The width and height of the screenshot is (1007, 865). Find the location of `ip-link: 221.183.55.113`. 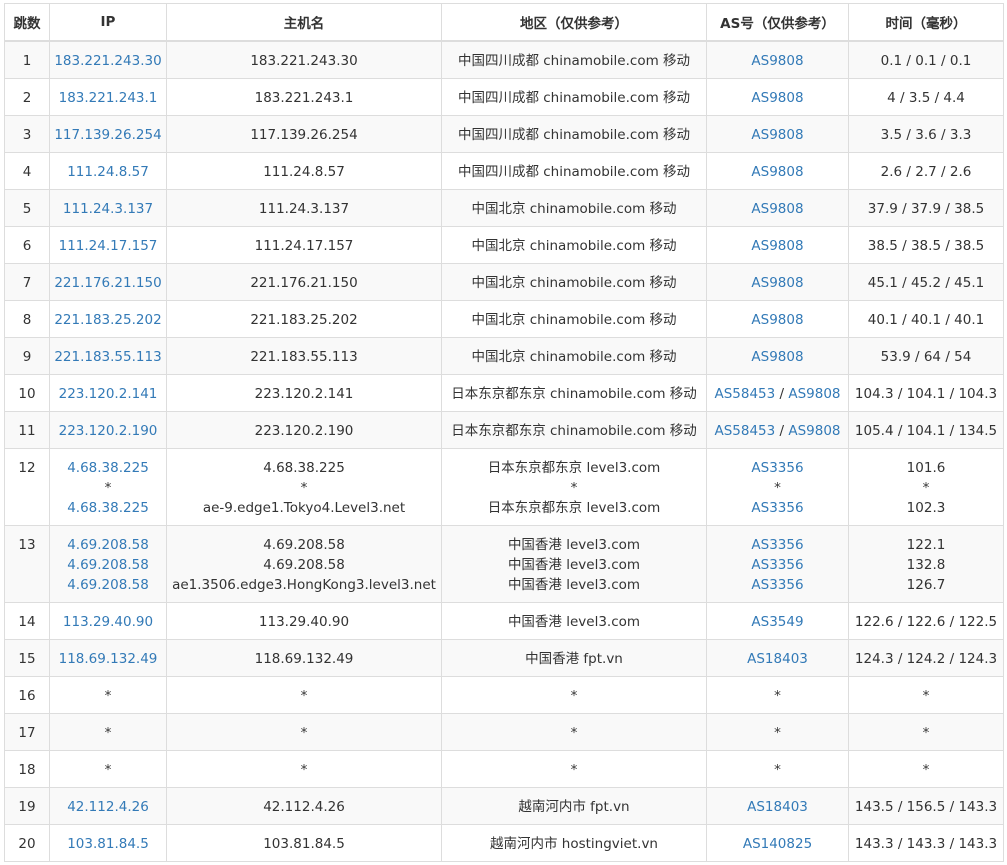

ip-link: 221.183.55.113 is located at coordinates (108, 357).